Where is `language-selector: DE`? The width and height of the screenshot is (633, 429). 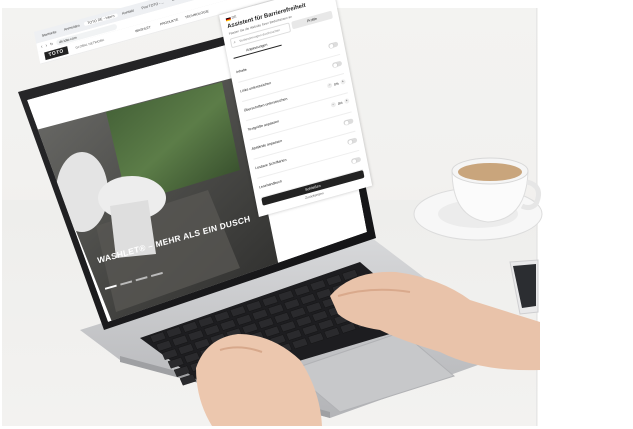
language-selector: DE is located at coordinates (231, 18).